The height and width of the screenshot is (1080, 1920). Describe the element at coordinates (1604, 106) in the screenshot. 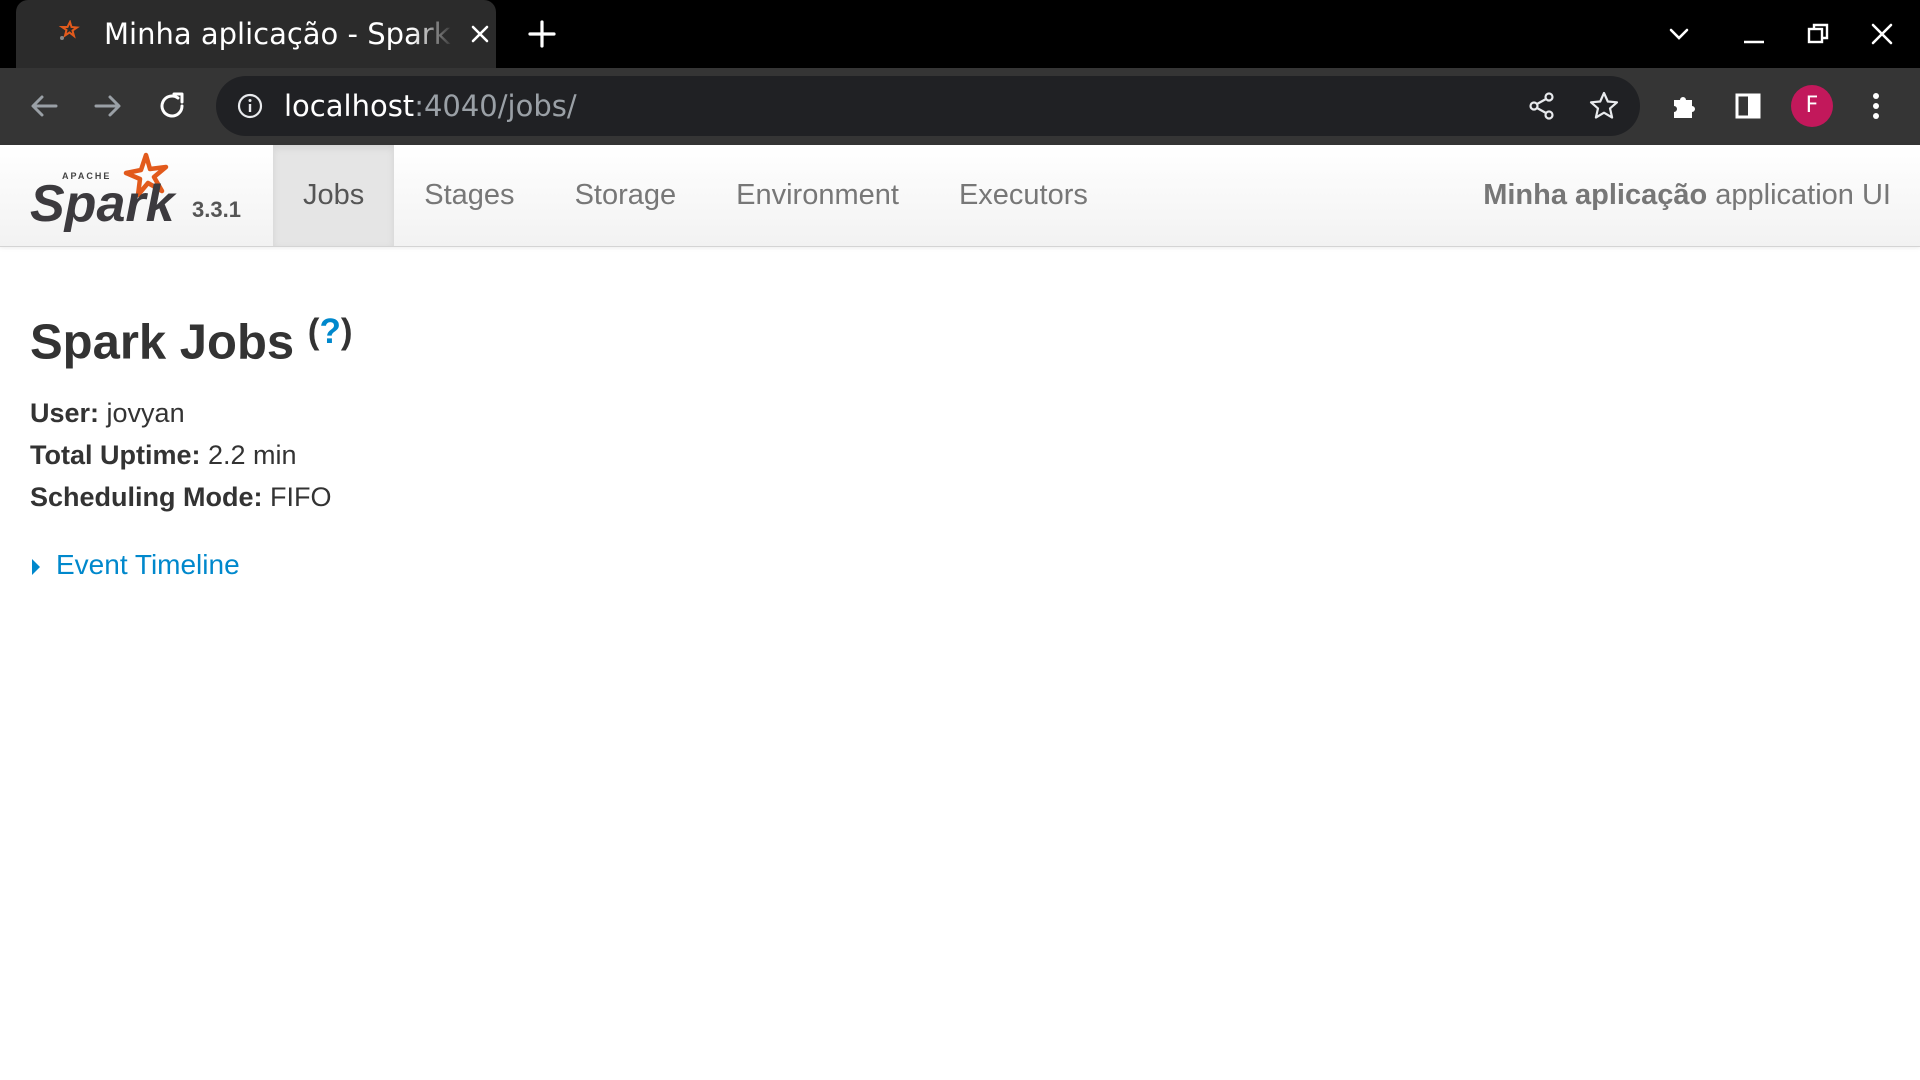

I see `bookmark-star-icon` at that location.